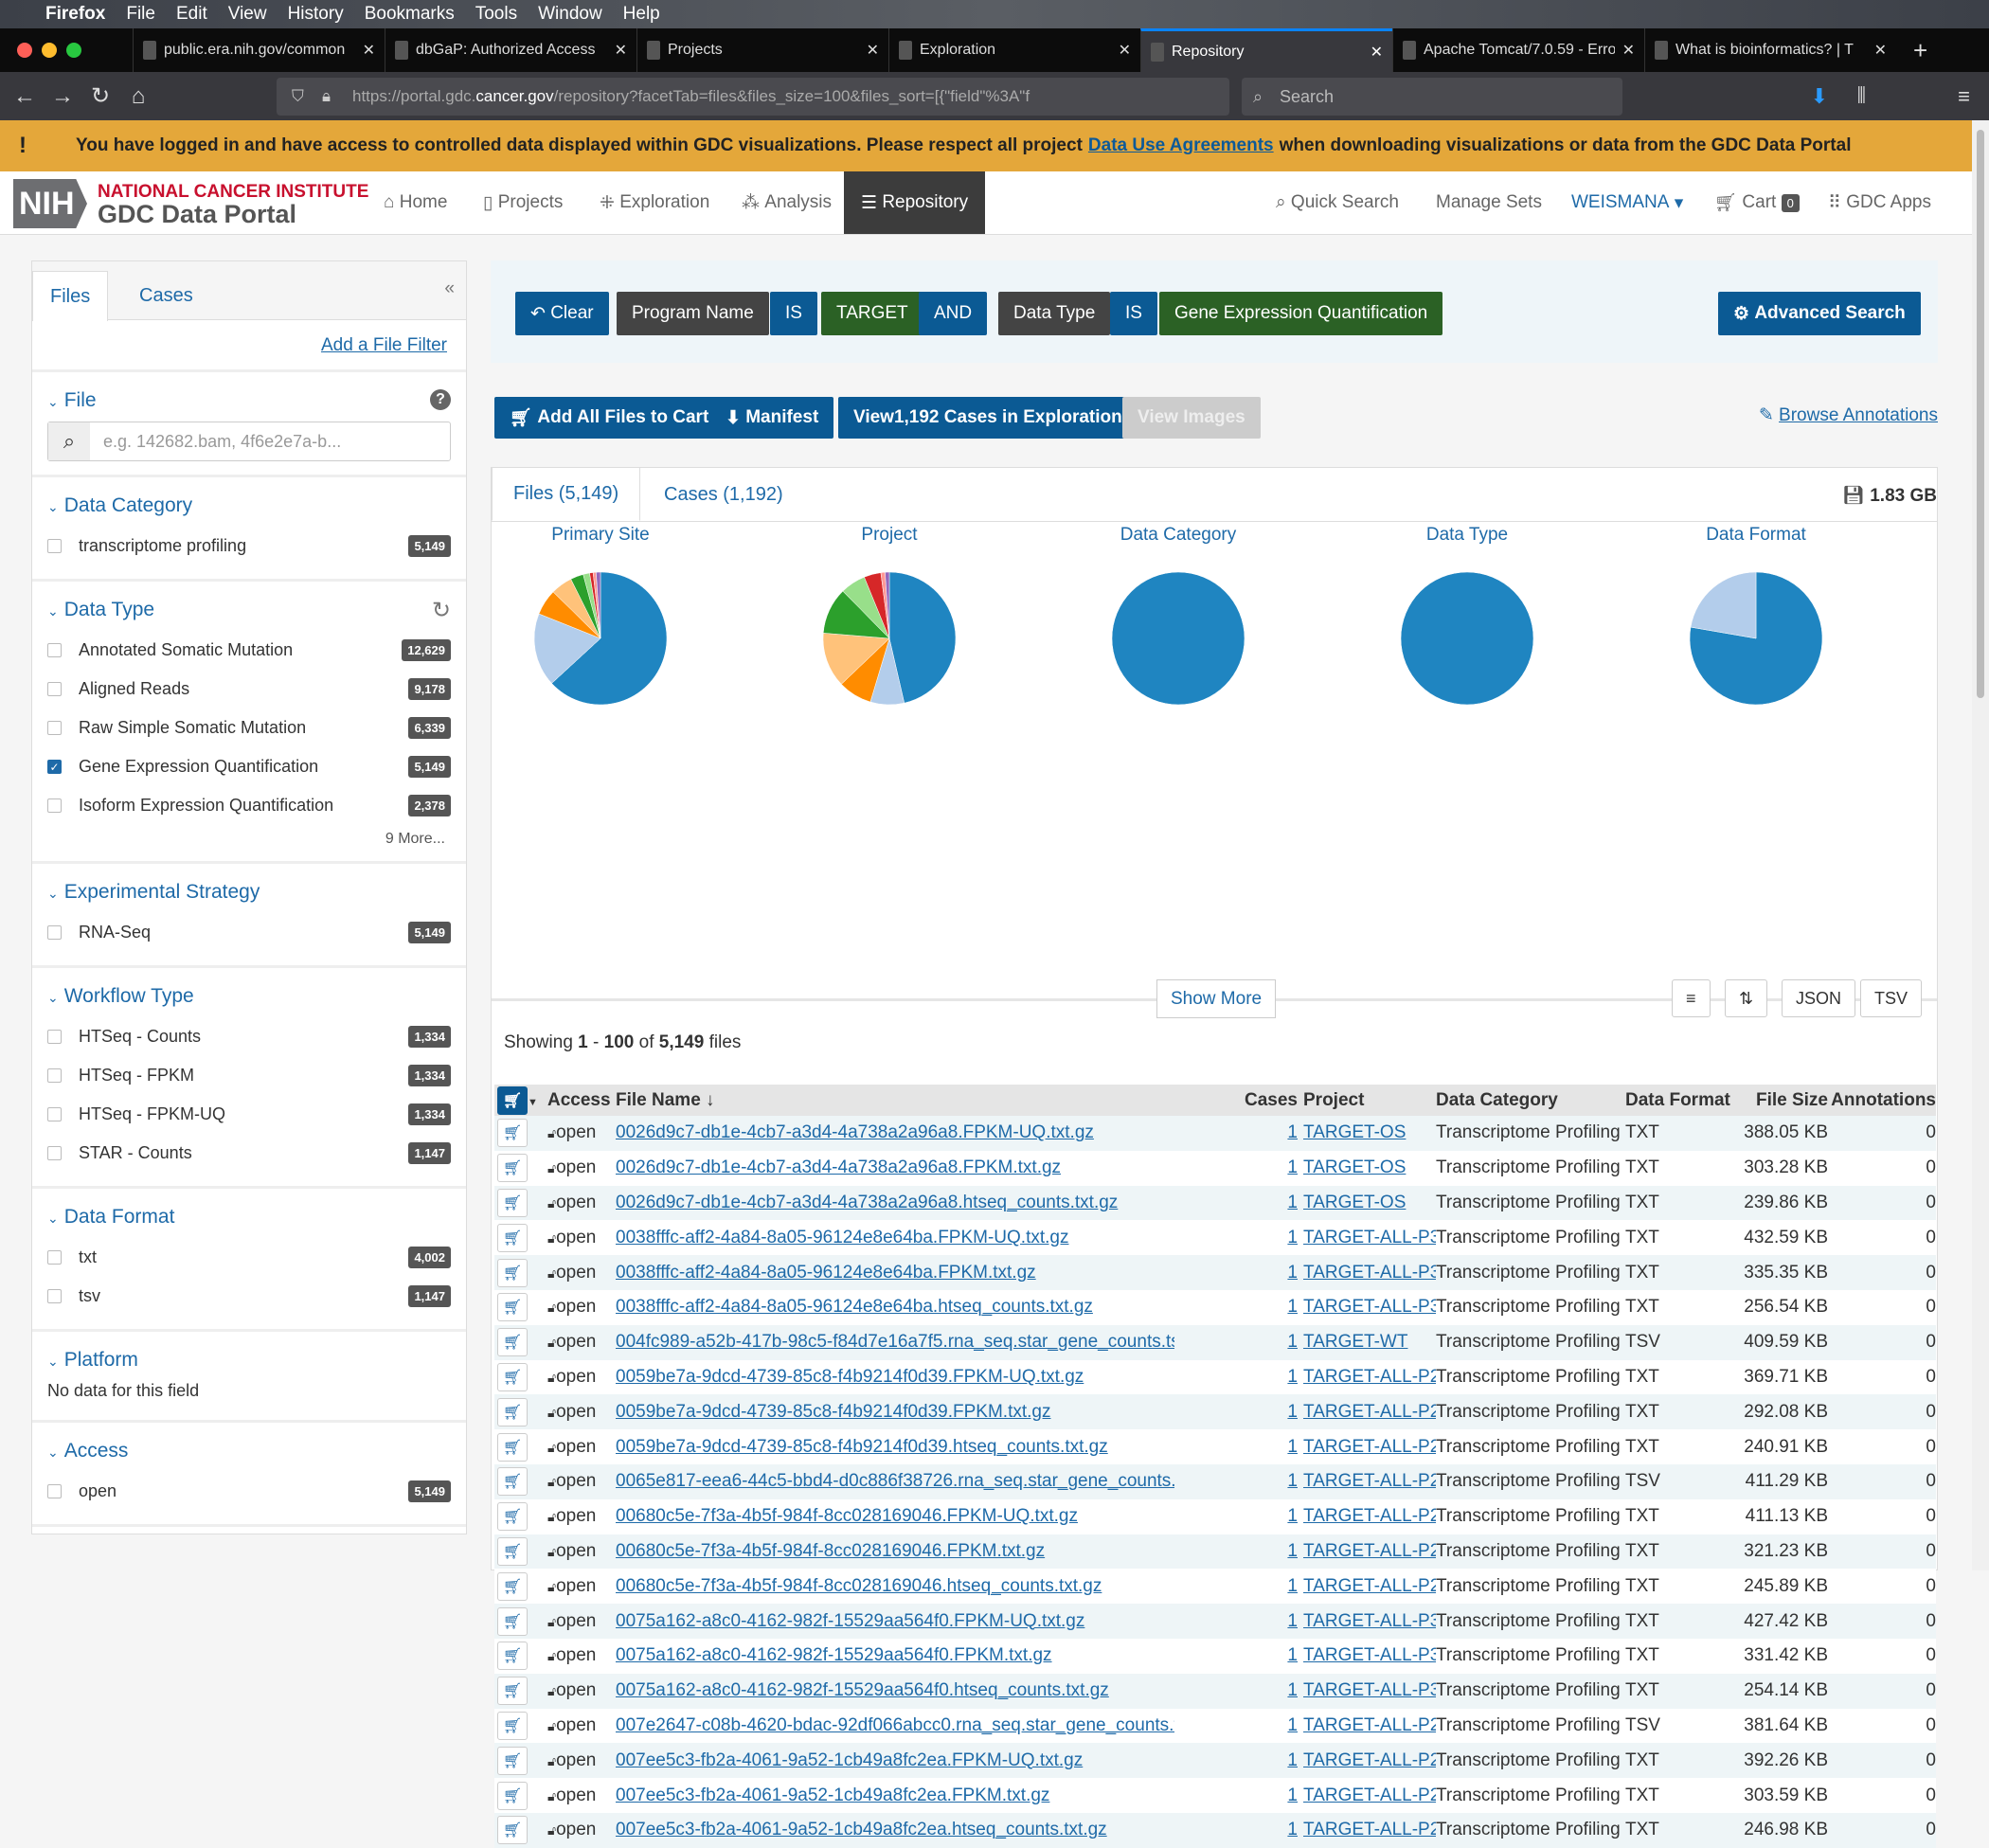 The width and height of the screenshot is (1989, 1848). I want to click on facet-option: Isoform Expression Quantification 2,378, so click(249, 805).